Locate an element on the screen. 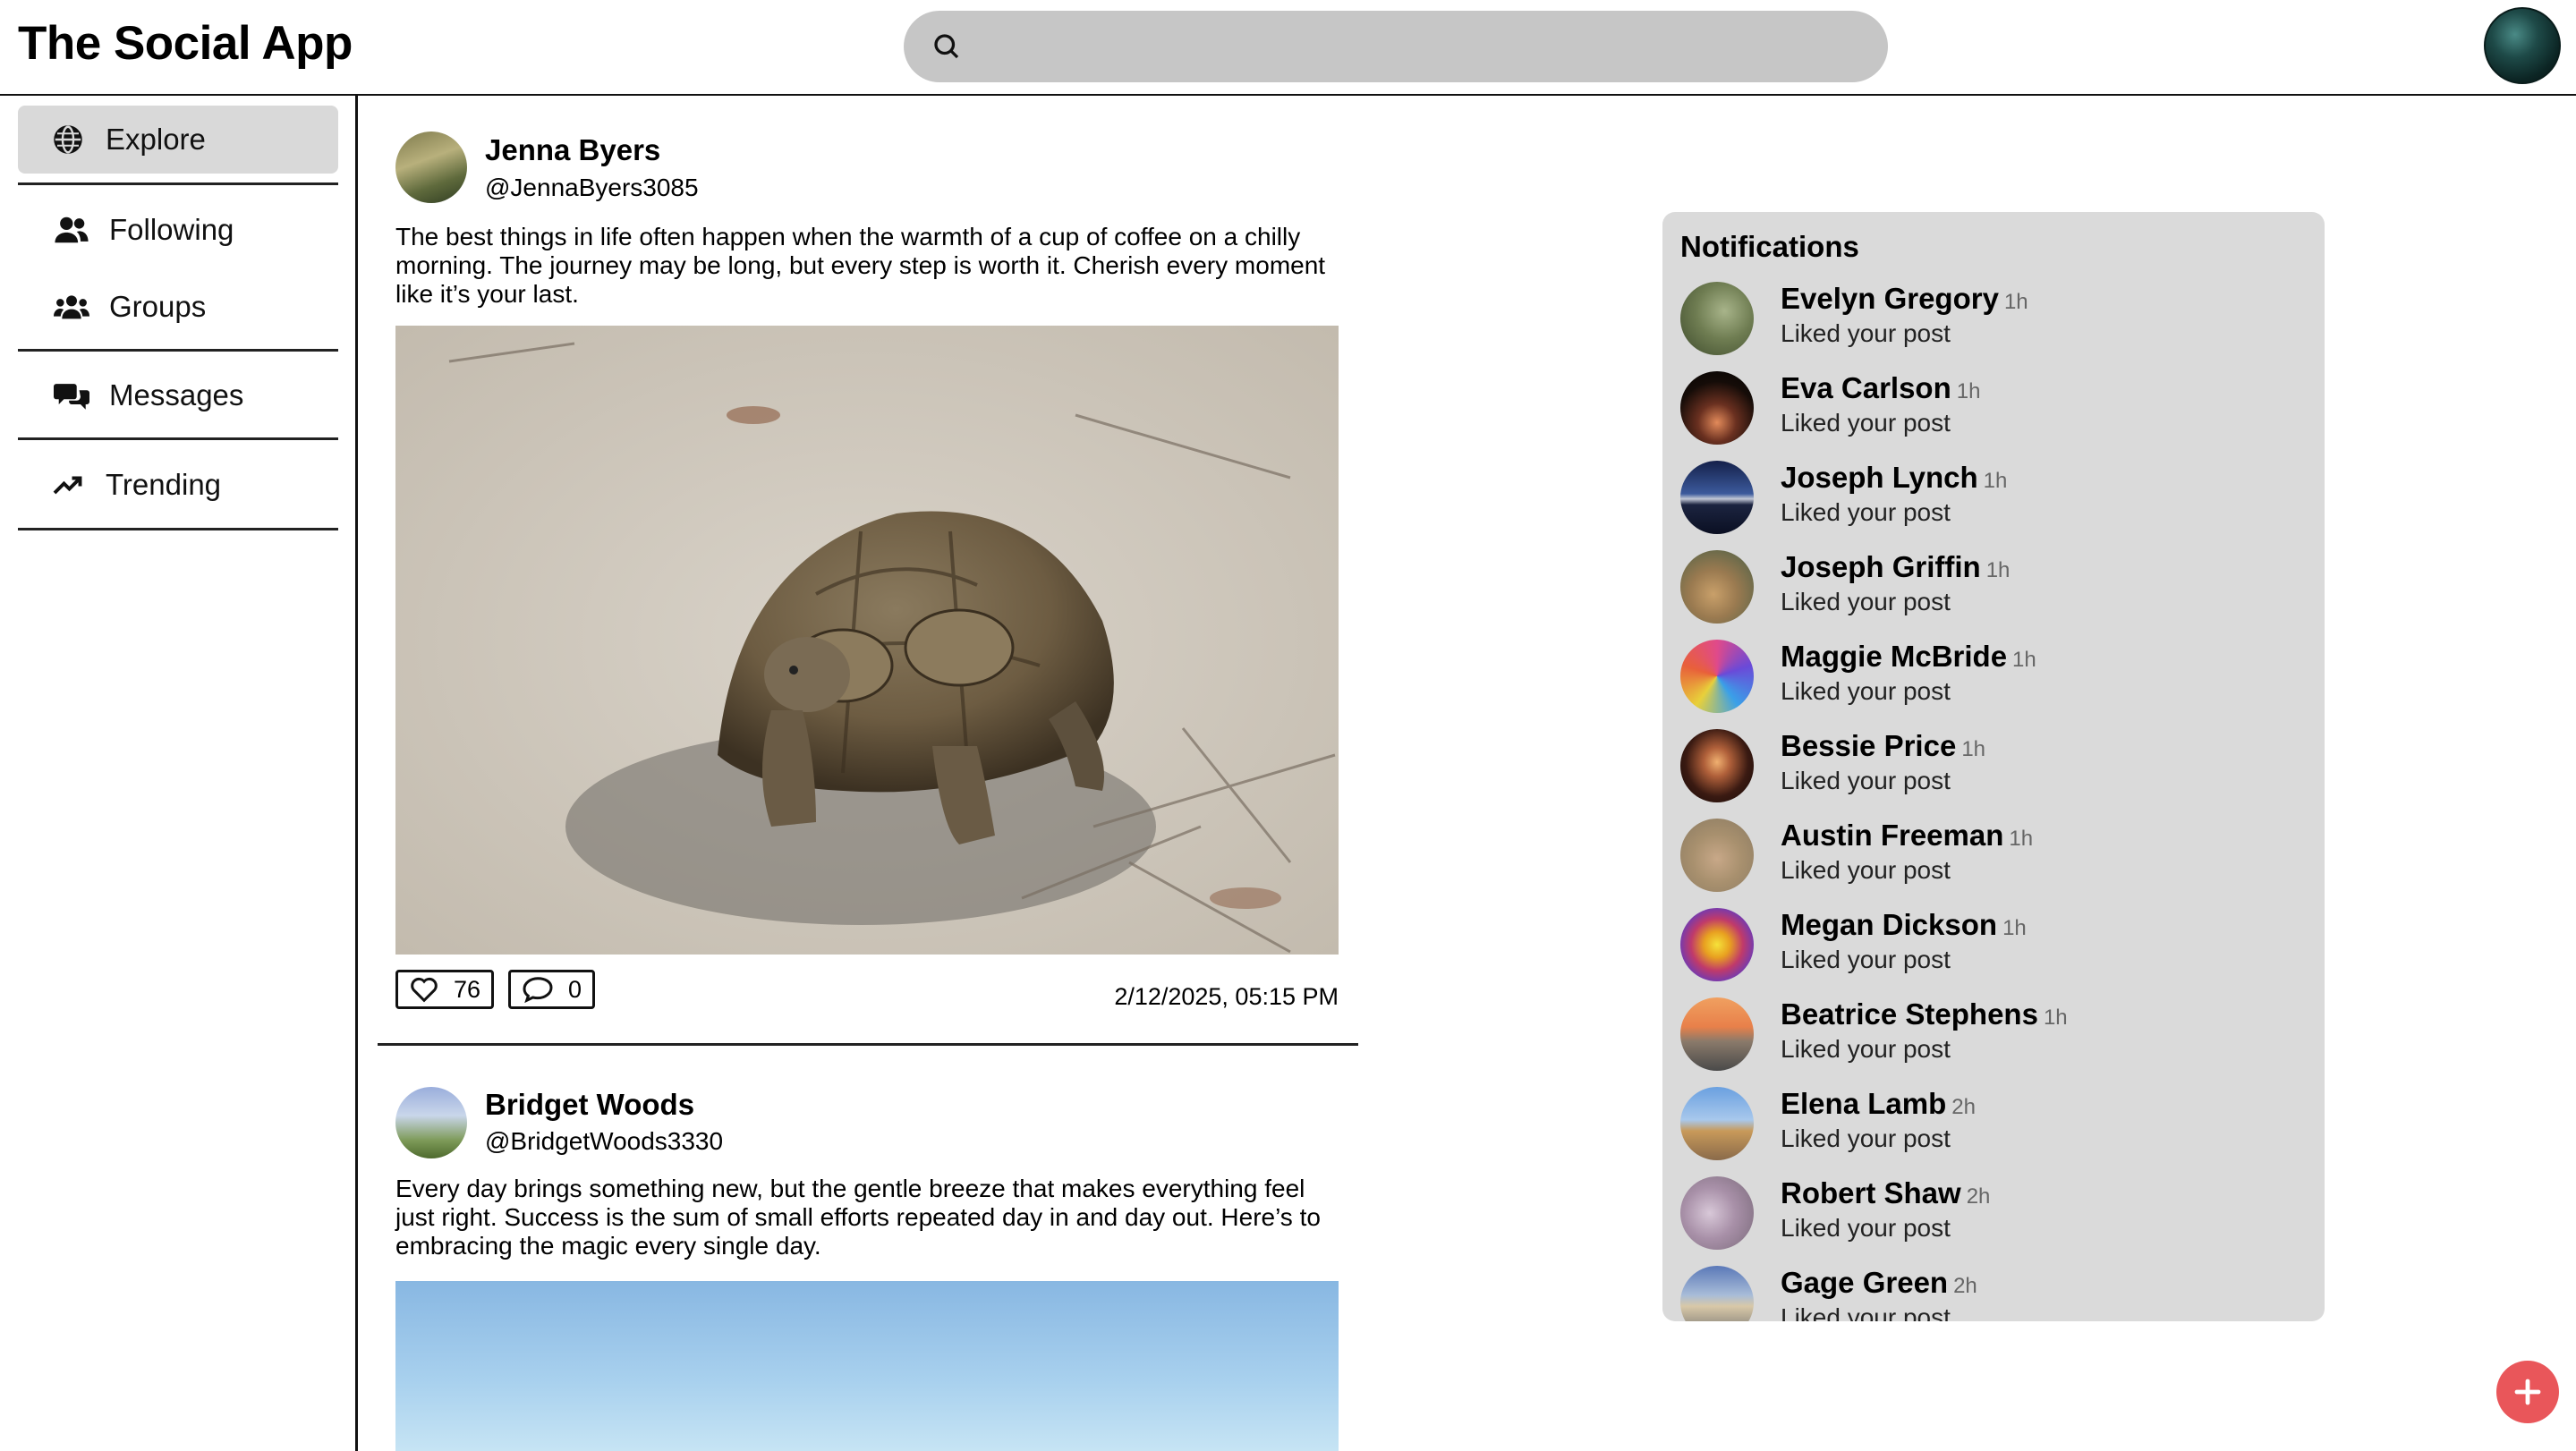 The image size is (2576, 1451). globe-icon is located at coordinates (68, 139).